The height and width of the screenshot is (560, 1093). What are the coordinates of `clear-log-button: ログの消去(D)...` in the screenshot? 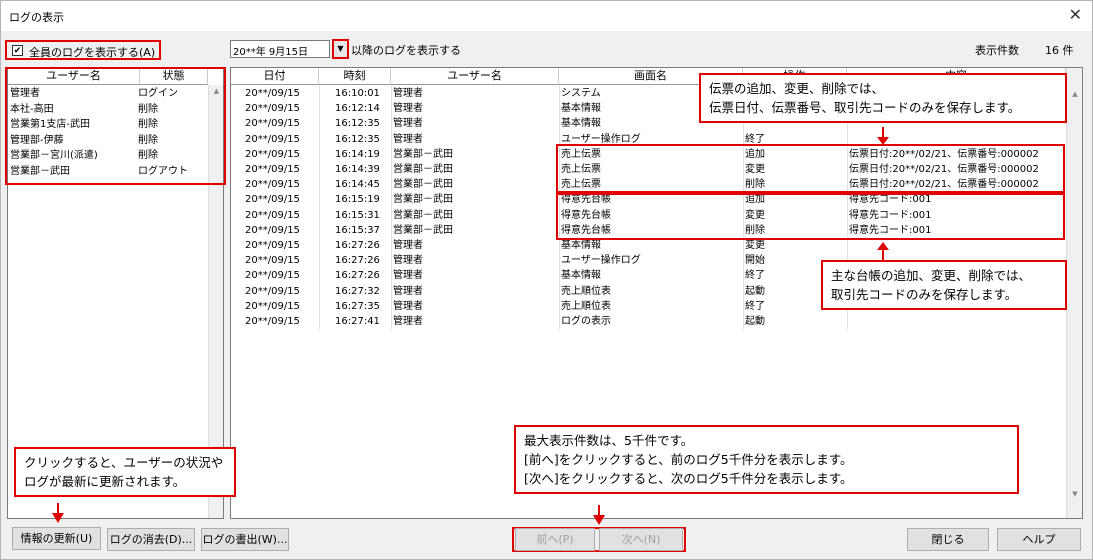 It's located at (151, 539).